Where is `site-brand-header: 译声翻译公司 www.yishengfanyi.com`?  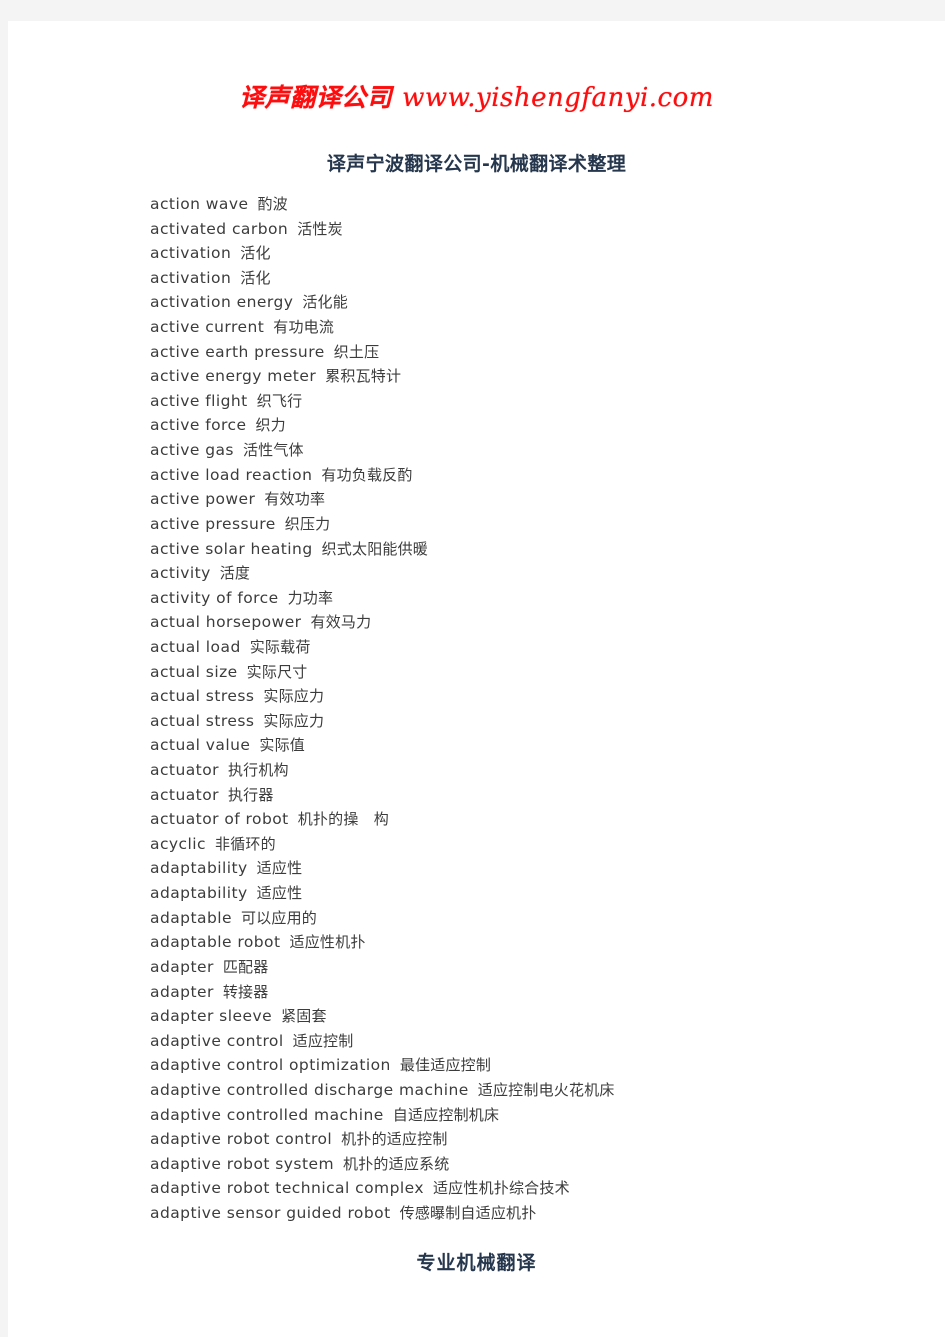 site-brand-header: 译声翻译公司 www.yishengfanyi.com is located at coordinates (476, 96).